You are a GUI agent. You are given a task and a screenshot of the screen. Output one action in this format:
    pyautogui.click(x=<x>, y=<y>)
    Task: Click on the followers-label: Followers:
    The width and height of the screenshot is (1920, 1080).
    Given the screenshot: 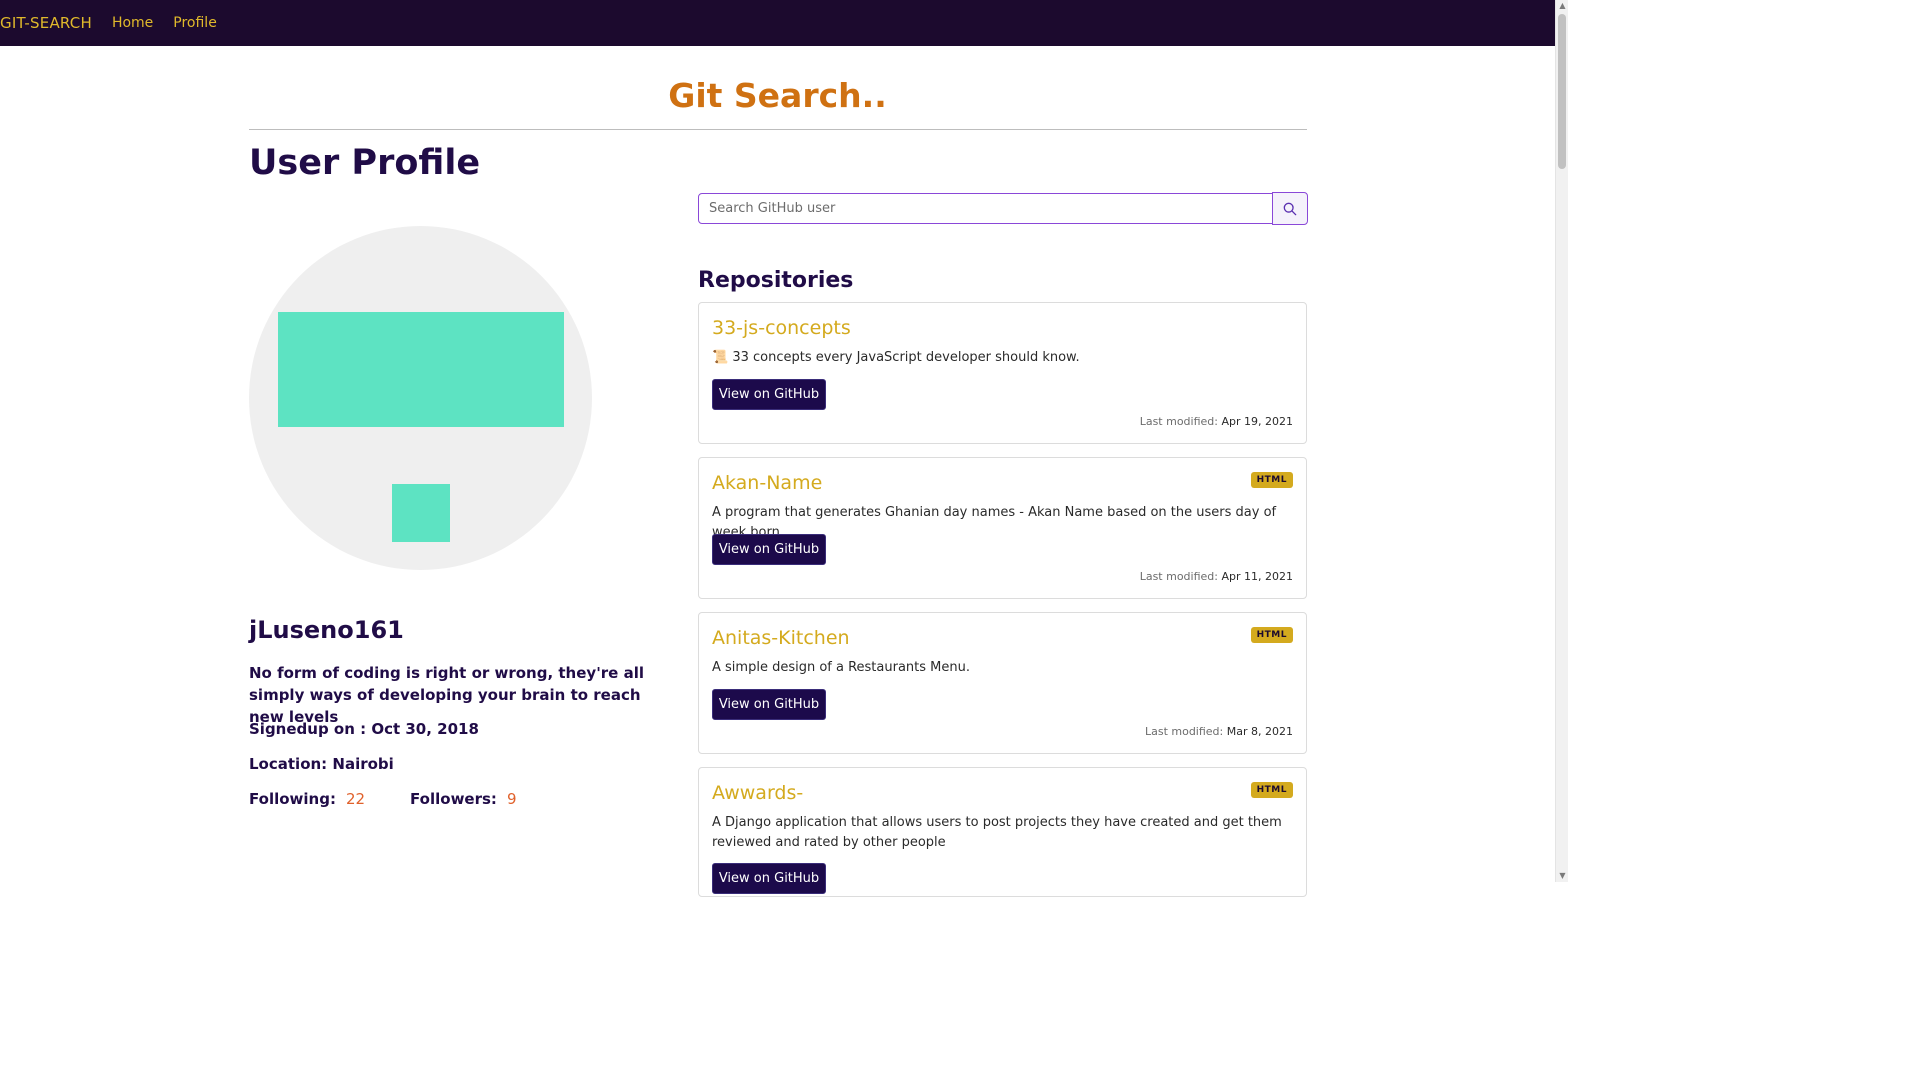 What is the action you would take?
    pyautogui.click(x=453, y=799)
    